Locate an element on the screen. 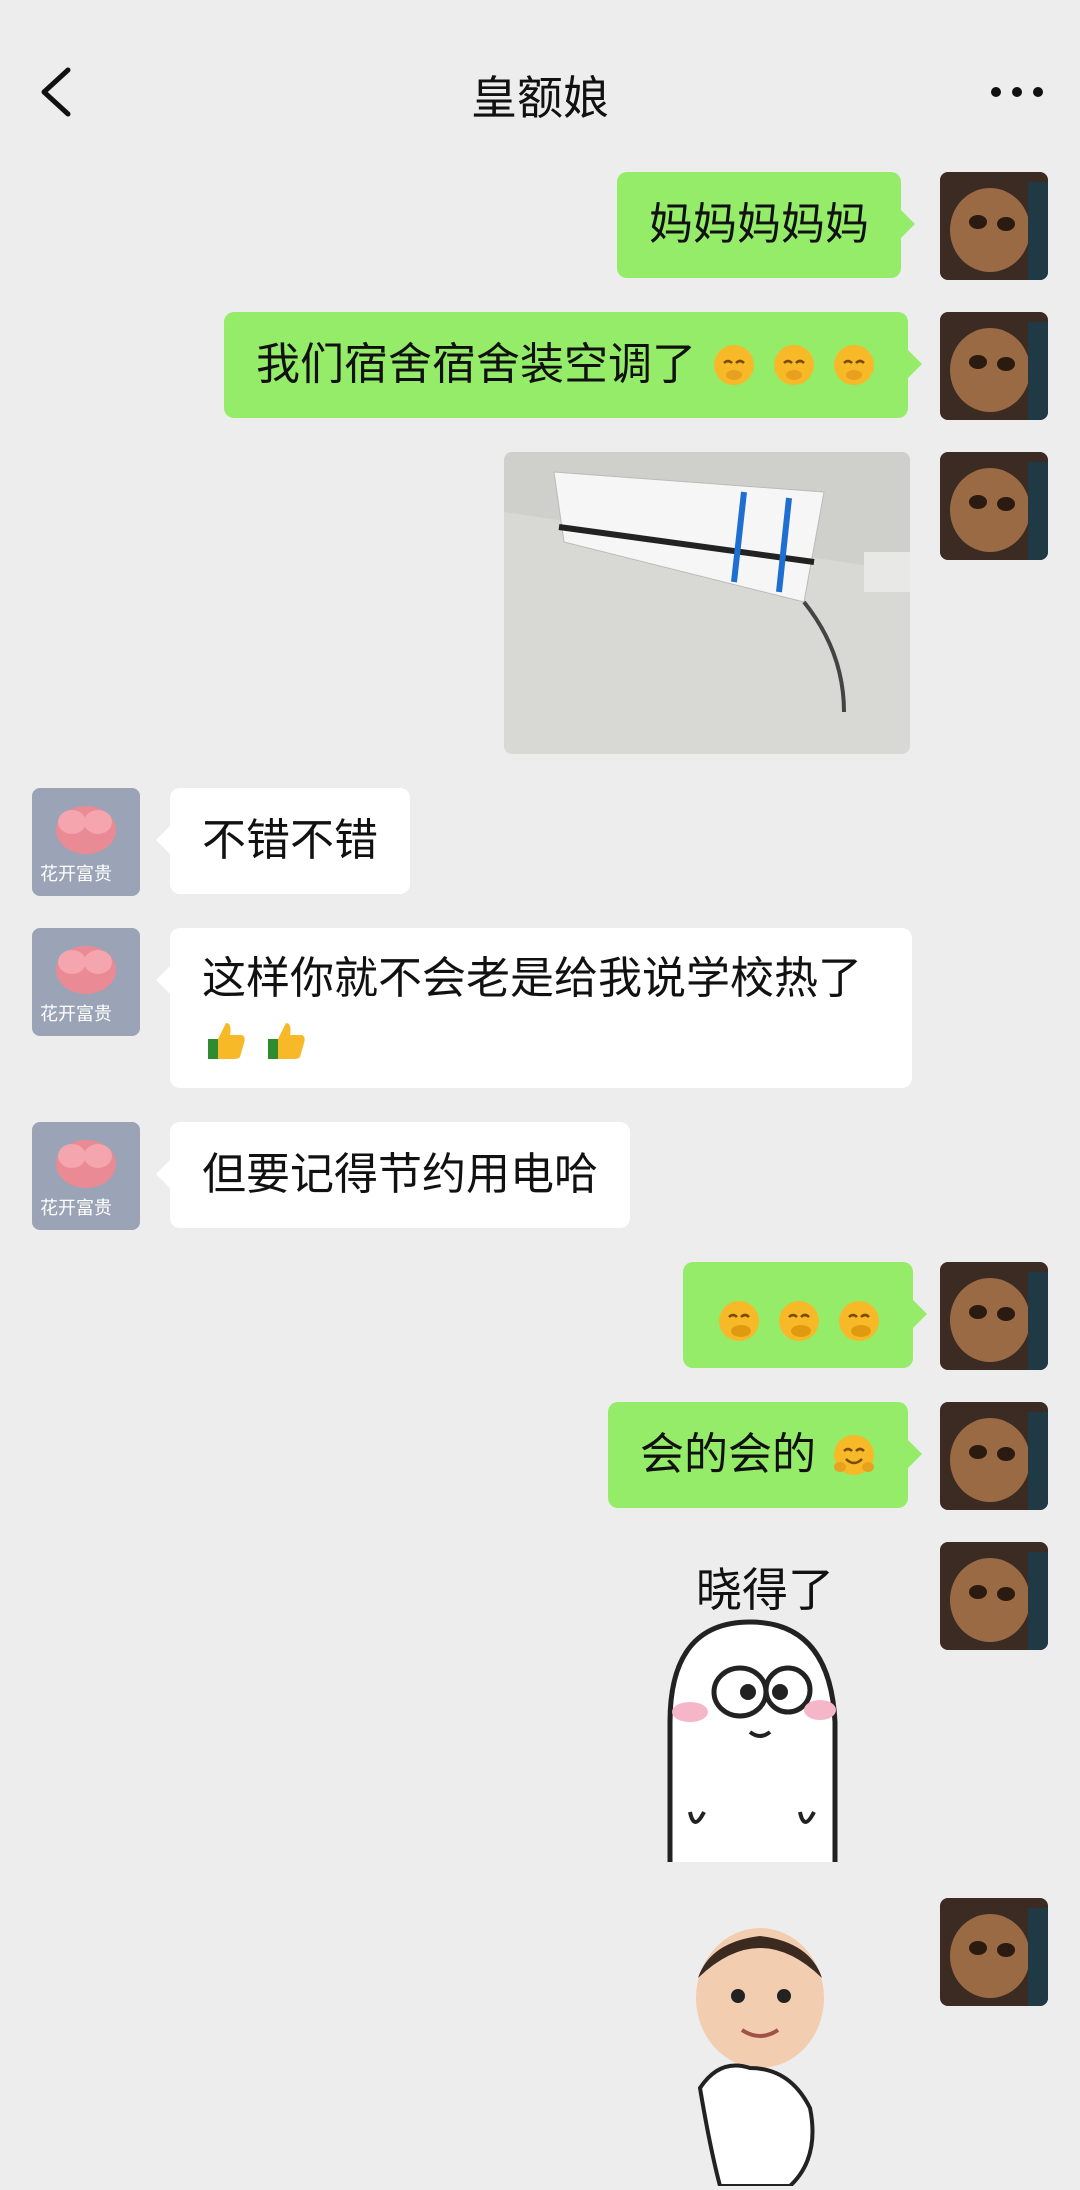 This screenshot has width=1080, height=2190. message-text: 妈妈妈妈妈 is located at coordinates (759, 224).